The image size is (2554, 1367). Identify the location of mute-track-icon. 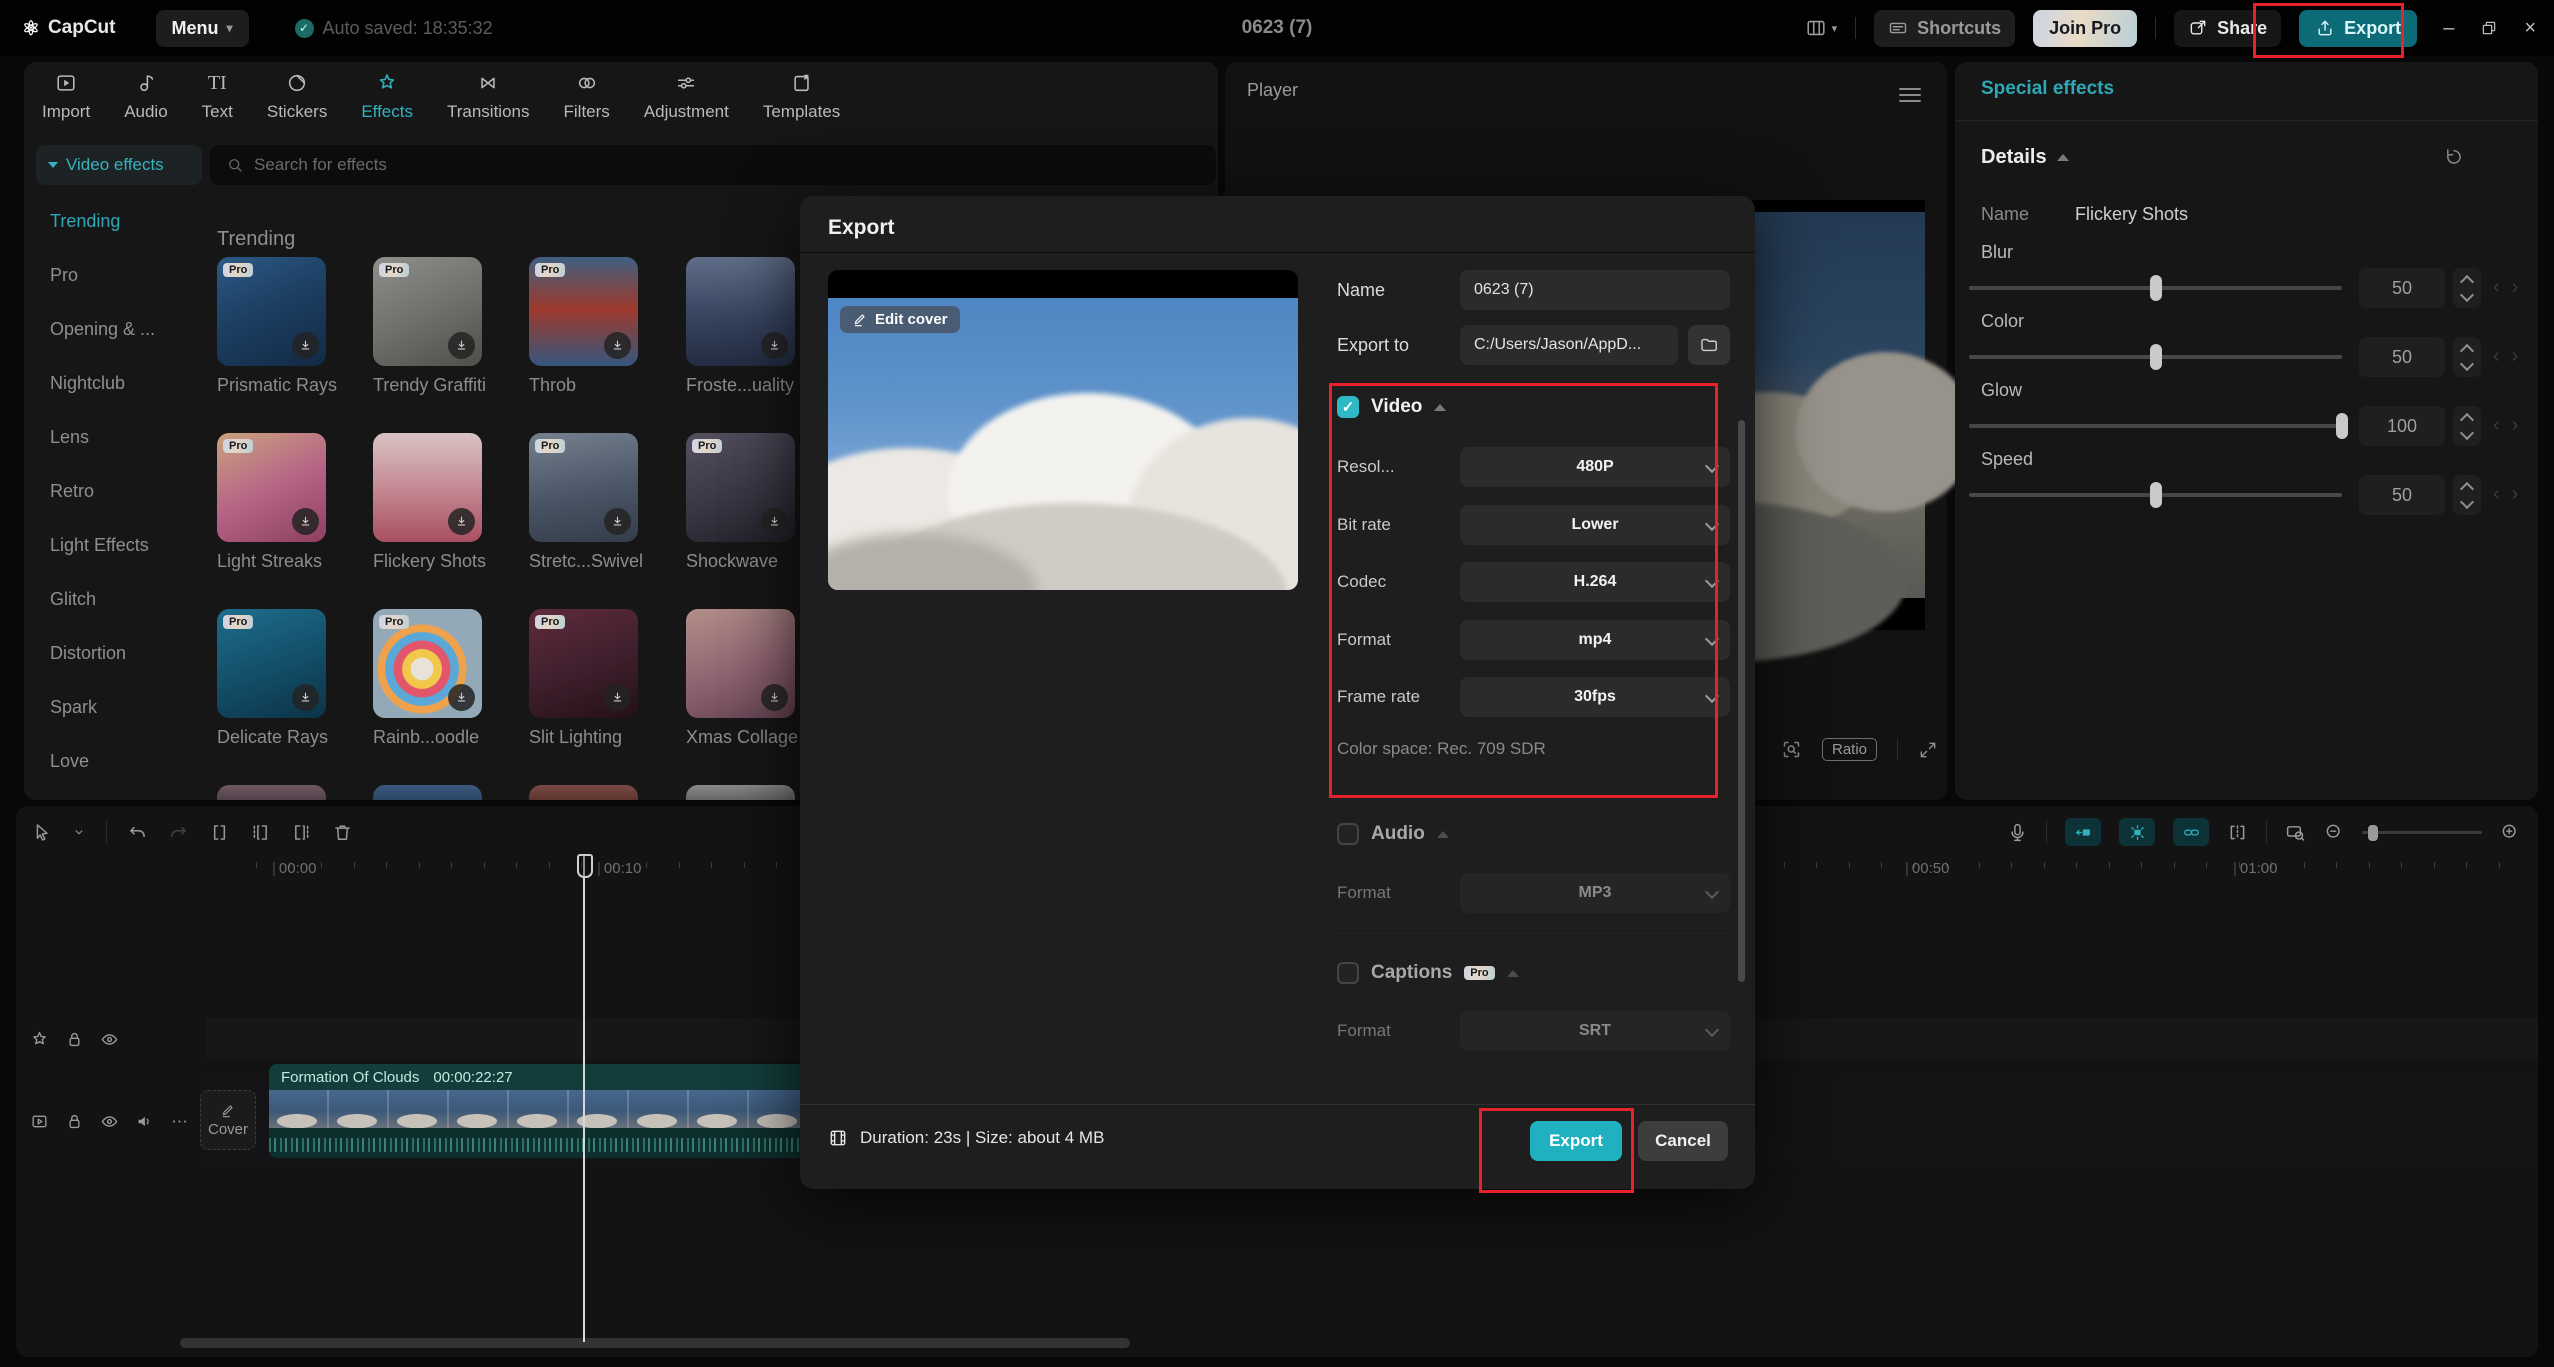
(144, 1121).